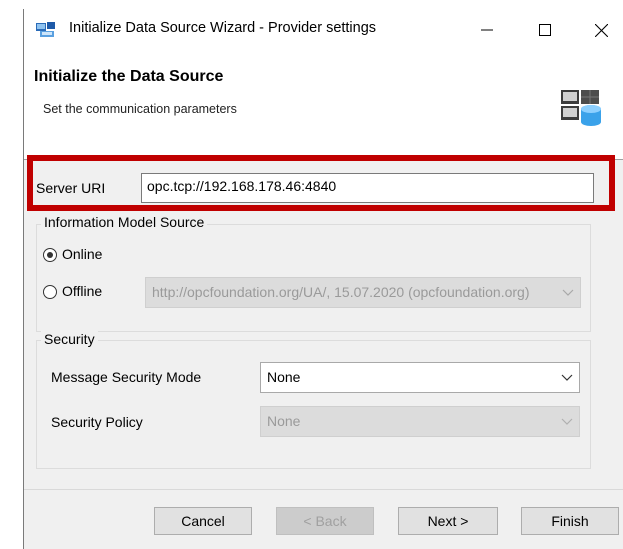 The height and width of the screenshot is (549, 623). What do you see at coordinates (82, 291) in the screenshot?
I see `offline-label: Offline` at bounding box center [82, 291].